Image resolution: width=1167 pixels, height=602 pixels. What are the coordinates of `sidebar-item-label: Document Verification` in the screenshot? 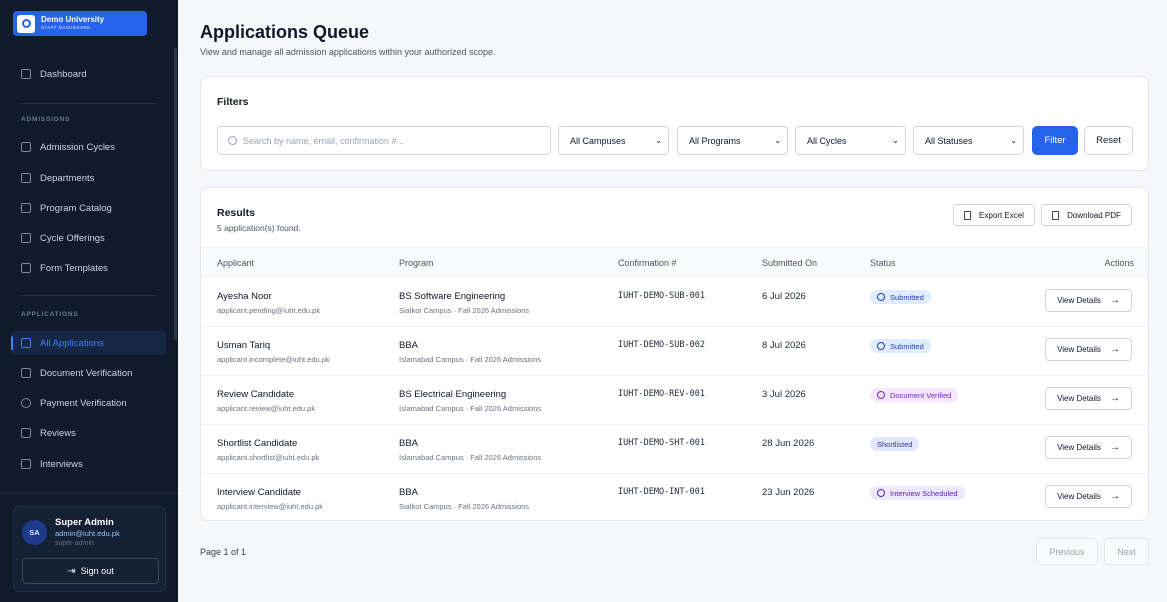 It's located at (86, 373).